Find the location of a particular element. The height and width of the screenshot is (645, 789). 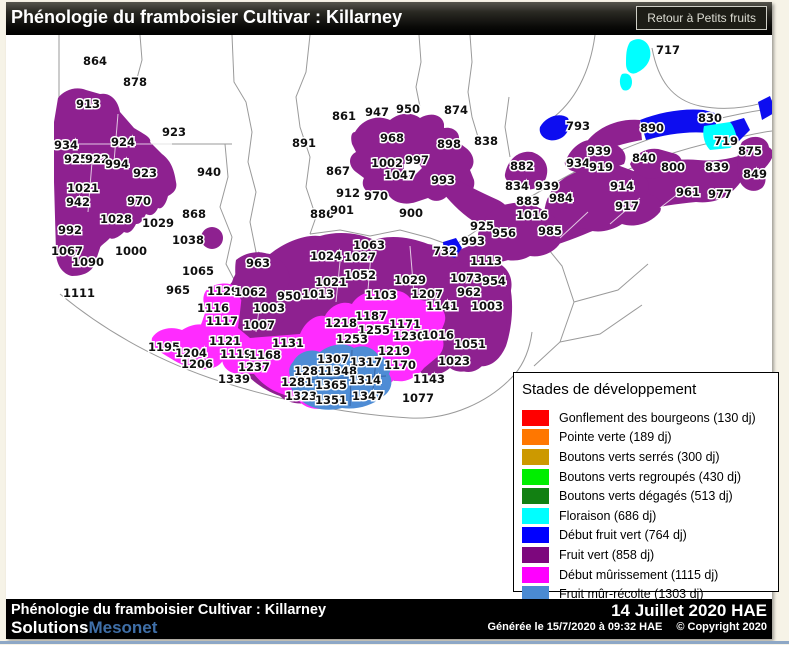

region-floraison-saguenay2 is located at coordinates (625, 82).